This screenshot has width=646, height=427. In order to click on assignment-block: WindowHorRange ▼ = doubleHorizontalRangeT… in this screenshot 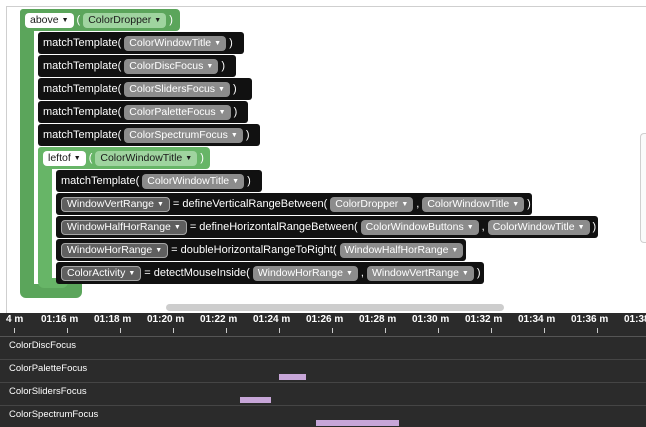, I will do `click(263, 250)`.